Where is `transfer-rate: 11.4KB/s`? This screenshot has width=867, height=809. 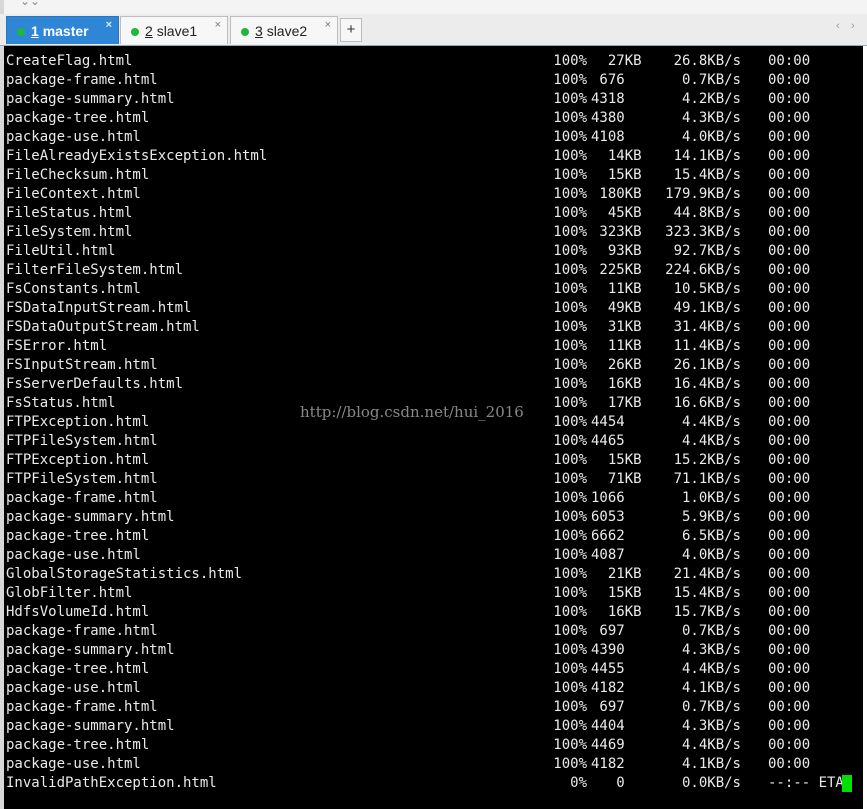
transfer-rate: 11.4KB/s is located at coordinates (707, 346).